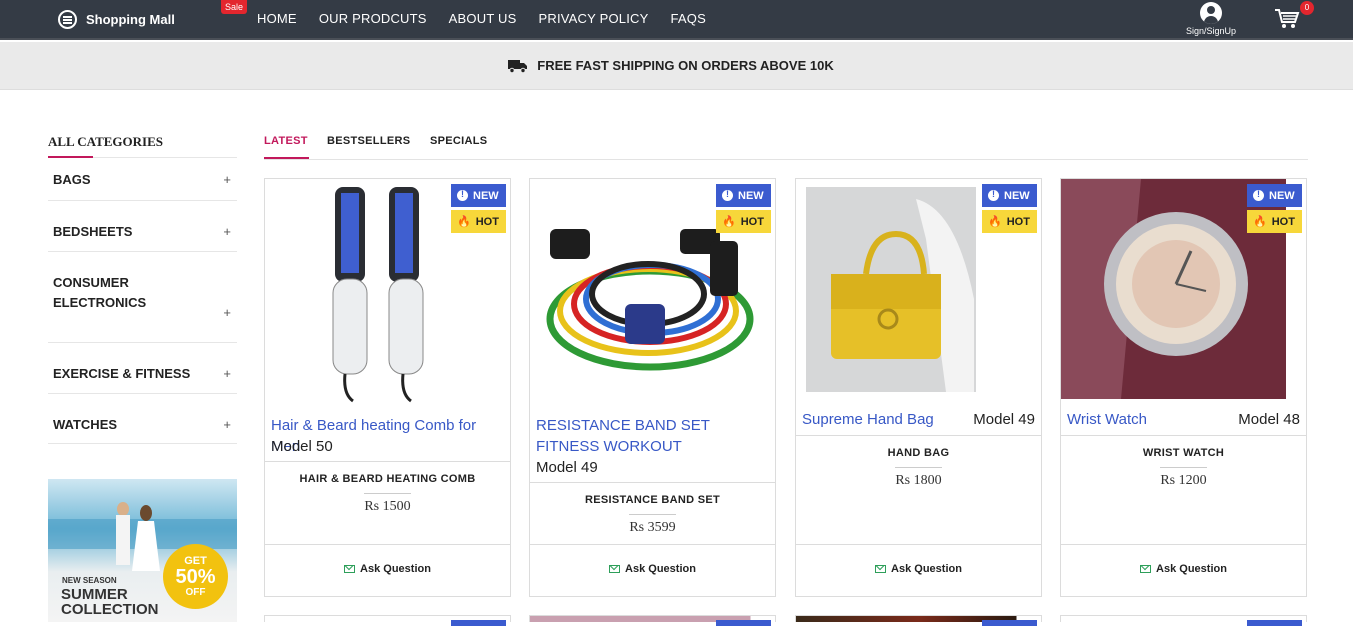  Describe the element at coordinates (142, 550) in the screenshot. I see `summer-collection-banner: NEW SEASON SUMMER COLLECTION GET 50% OFF` at that location.